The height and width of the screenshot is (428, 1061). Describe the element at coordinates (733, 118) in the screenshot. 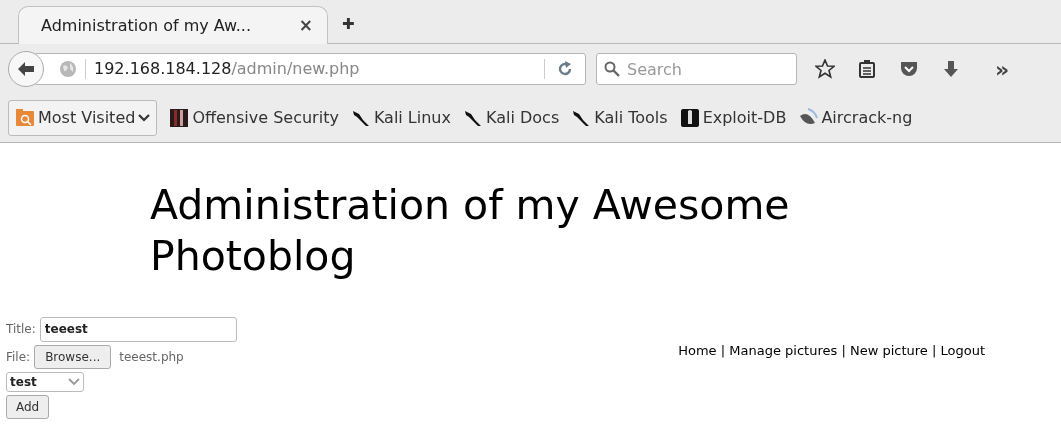

I see `bookmark-link: Exploit-DB` at that location.